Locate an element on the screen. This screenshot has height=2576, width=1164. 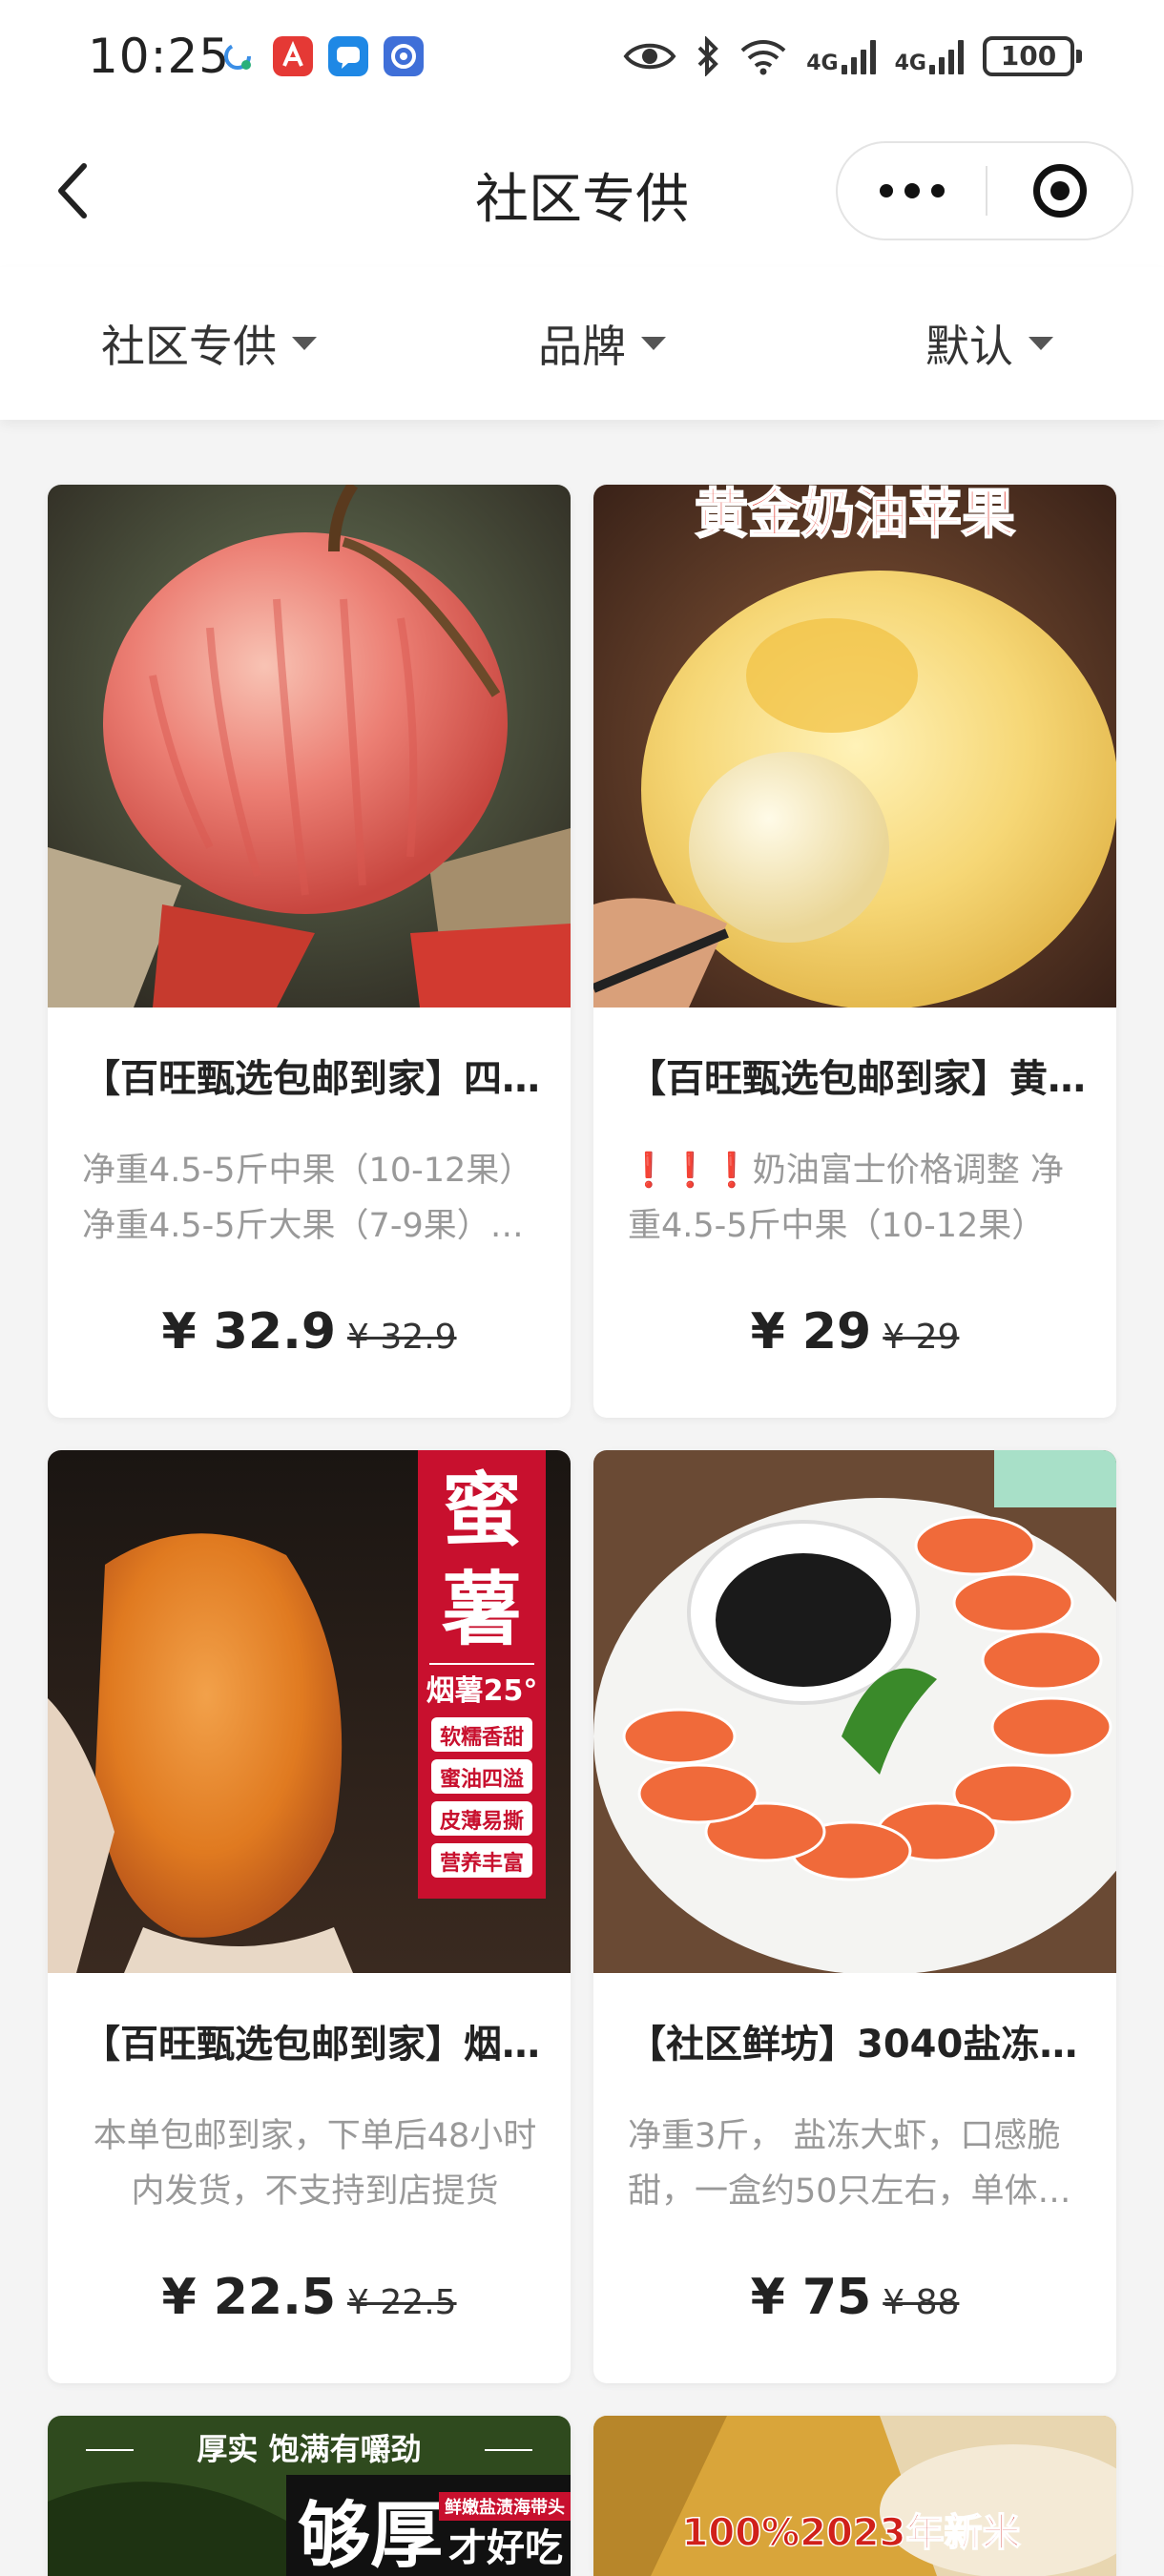
price-row: ¥ 75 ¥ 88 is located at coordinates (854, 2297).